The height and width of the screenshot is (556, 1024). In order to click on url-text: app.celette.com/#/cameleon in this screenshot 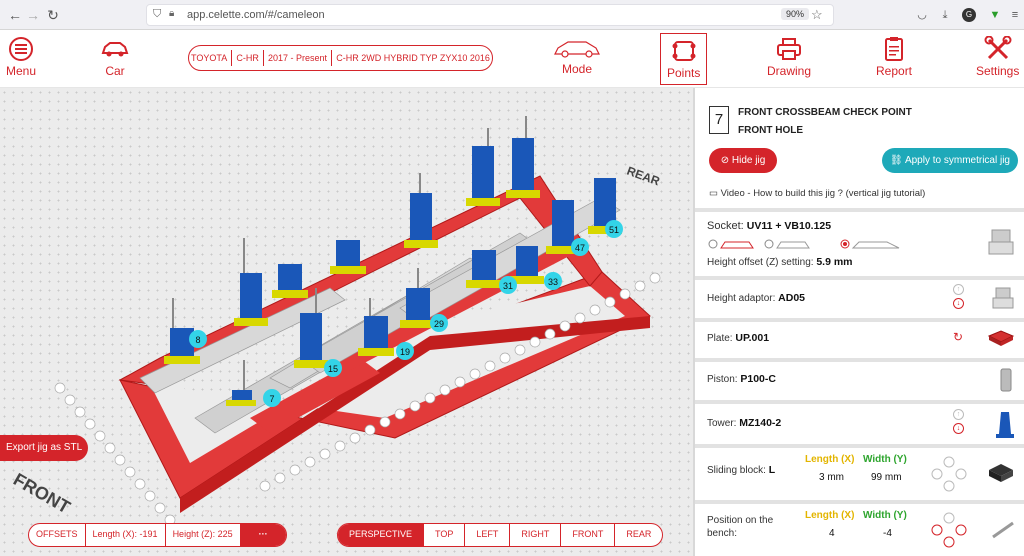, I will do `click(256, 15)`.